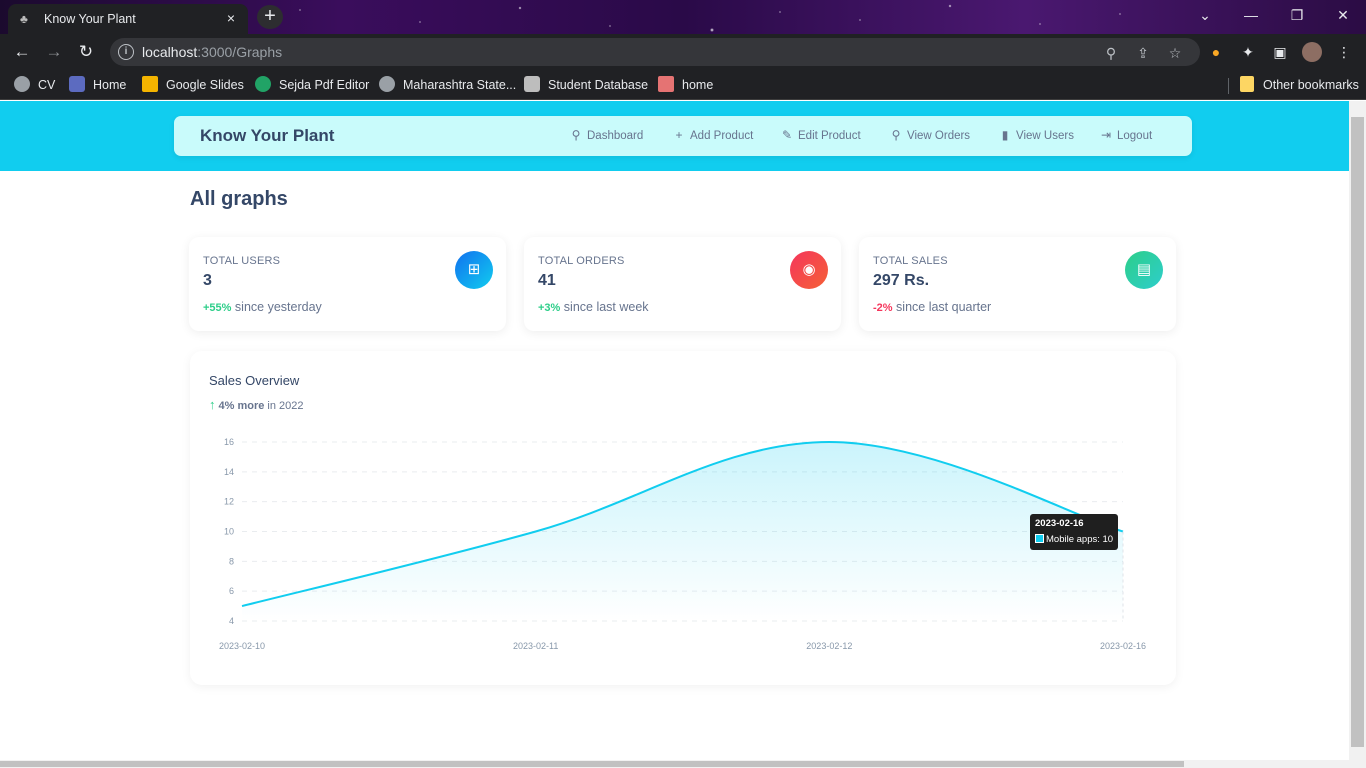 This screenshot has height=768, width=1366. What do you see at coordinates (1205, 16) in the screenshot?
I see `tab-search-icon: ⌄` at bounding box center [1205, 16].